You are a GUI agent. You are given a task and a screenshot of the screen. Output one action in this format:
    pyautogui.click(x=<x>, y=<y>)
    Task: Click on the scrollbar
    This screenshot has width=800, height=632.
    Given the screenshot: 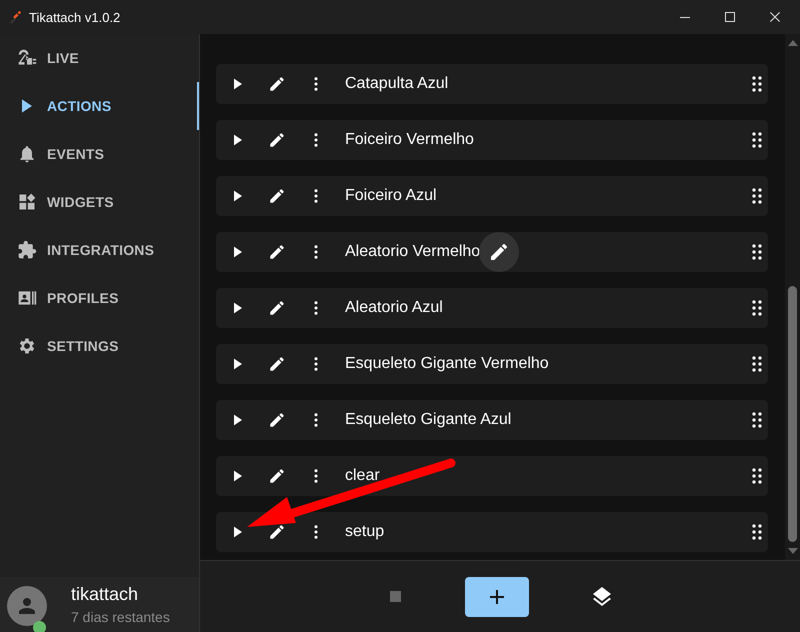 What is the action you would take?
    pyautogui.click(x=792, y=297)
    